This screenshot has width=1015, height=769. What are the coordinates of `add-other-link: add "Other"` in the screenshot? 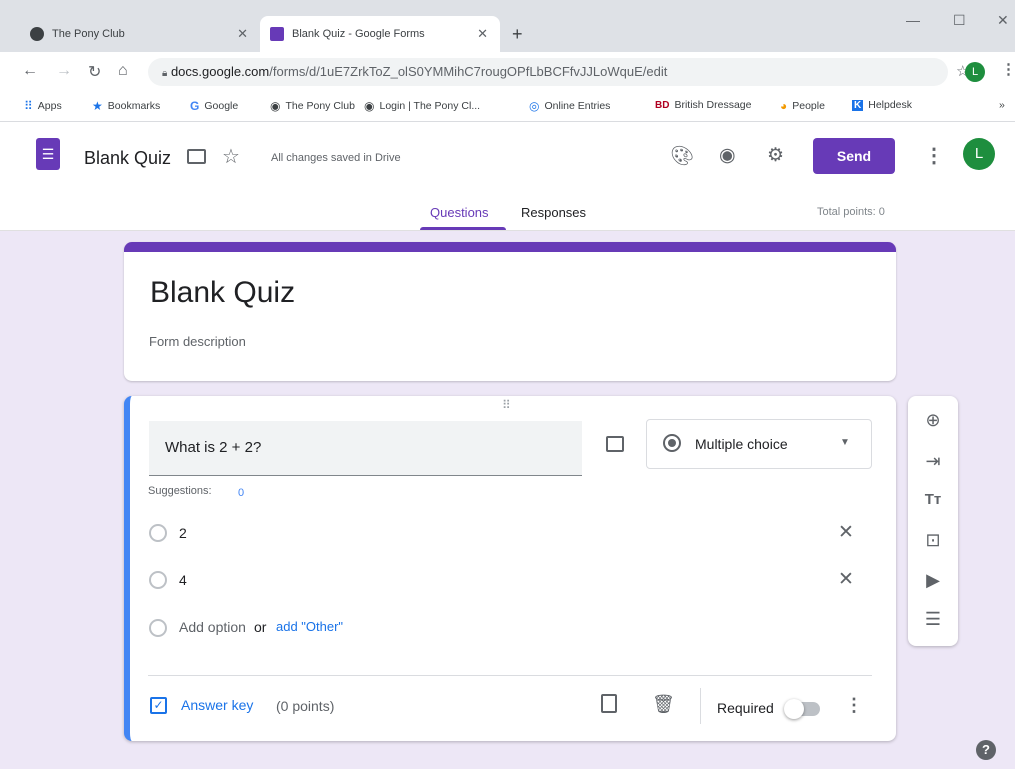 It's located at (309, 626).